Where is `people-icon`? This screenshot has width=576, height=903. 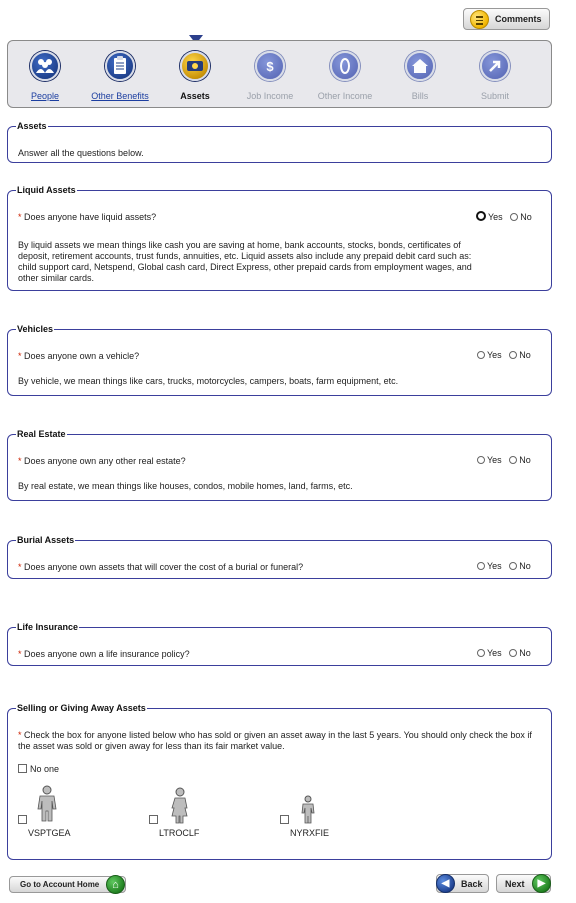
people-icon is located at coordinates (45, 66).